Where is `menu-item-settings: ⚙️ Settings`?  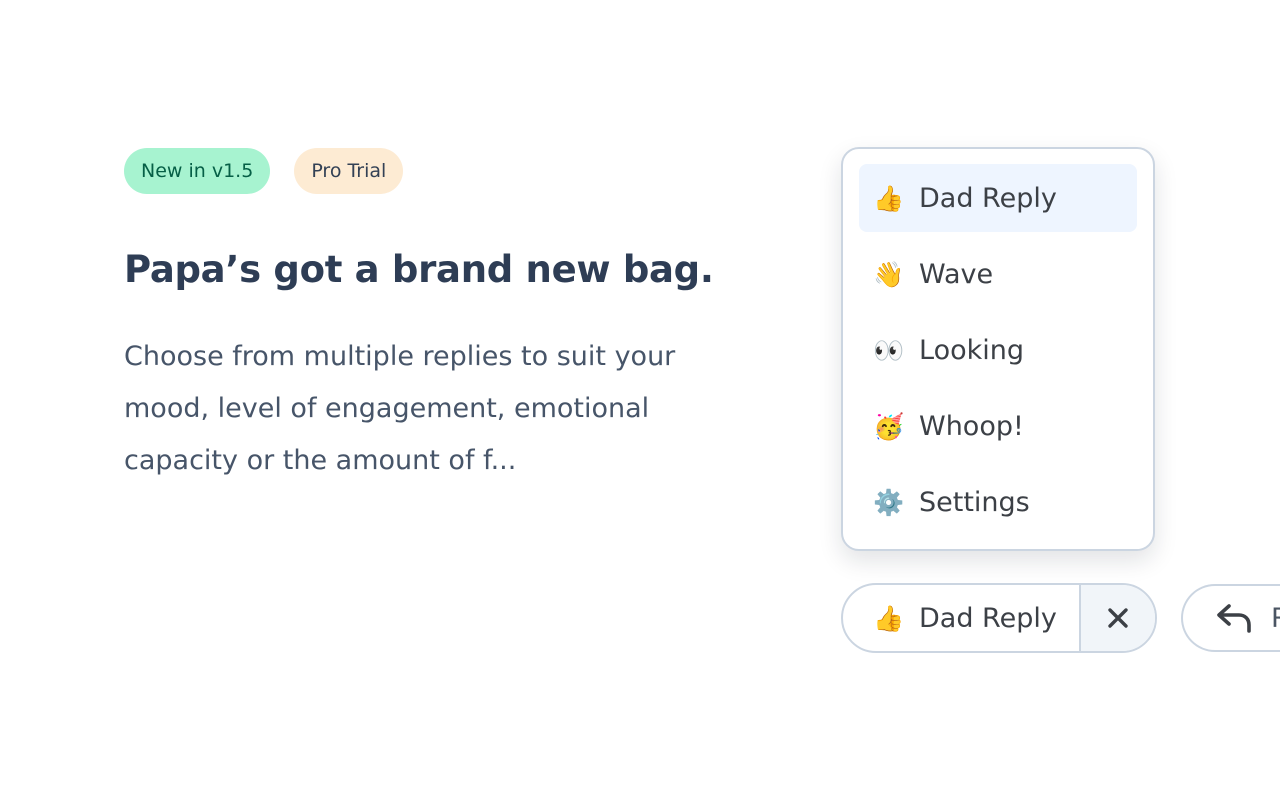
menu-item-settings: ⚙️ Settings is located at coordinates (998, 502).